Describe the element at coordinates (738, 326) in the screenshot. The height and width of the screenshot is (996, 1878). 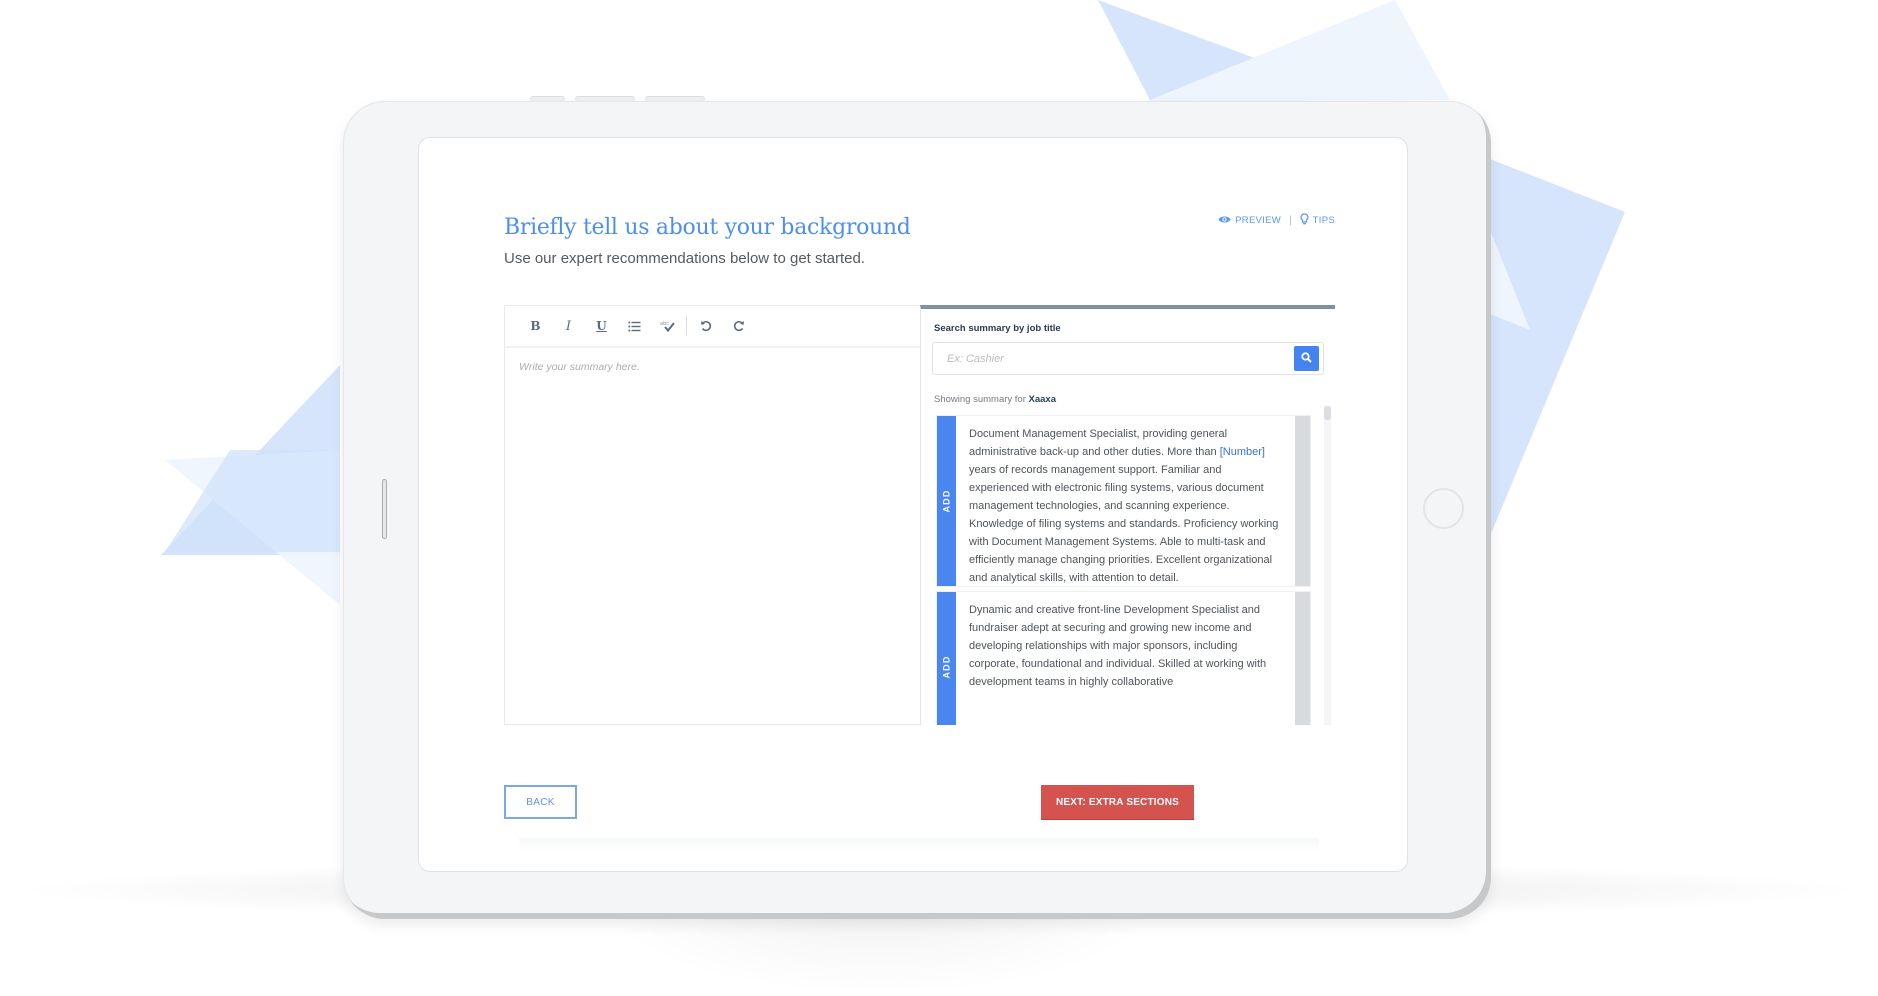
I see `redo-icon` at that location.